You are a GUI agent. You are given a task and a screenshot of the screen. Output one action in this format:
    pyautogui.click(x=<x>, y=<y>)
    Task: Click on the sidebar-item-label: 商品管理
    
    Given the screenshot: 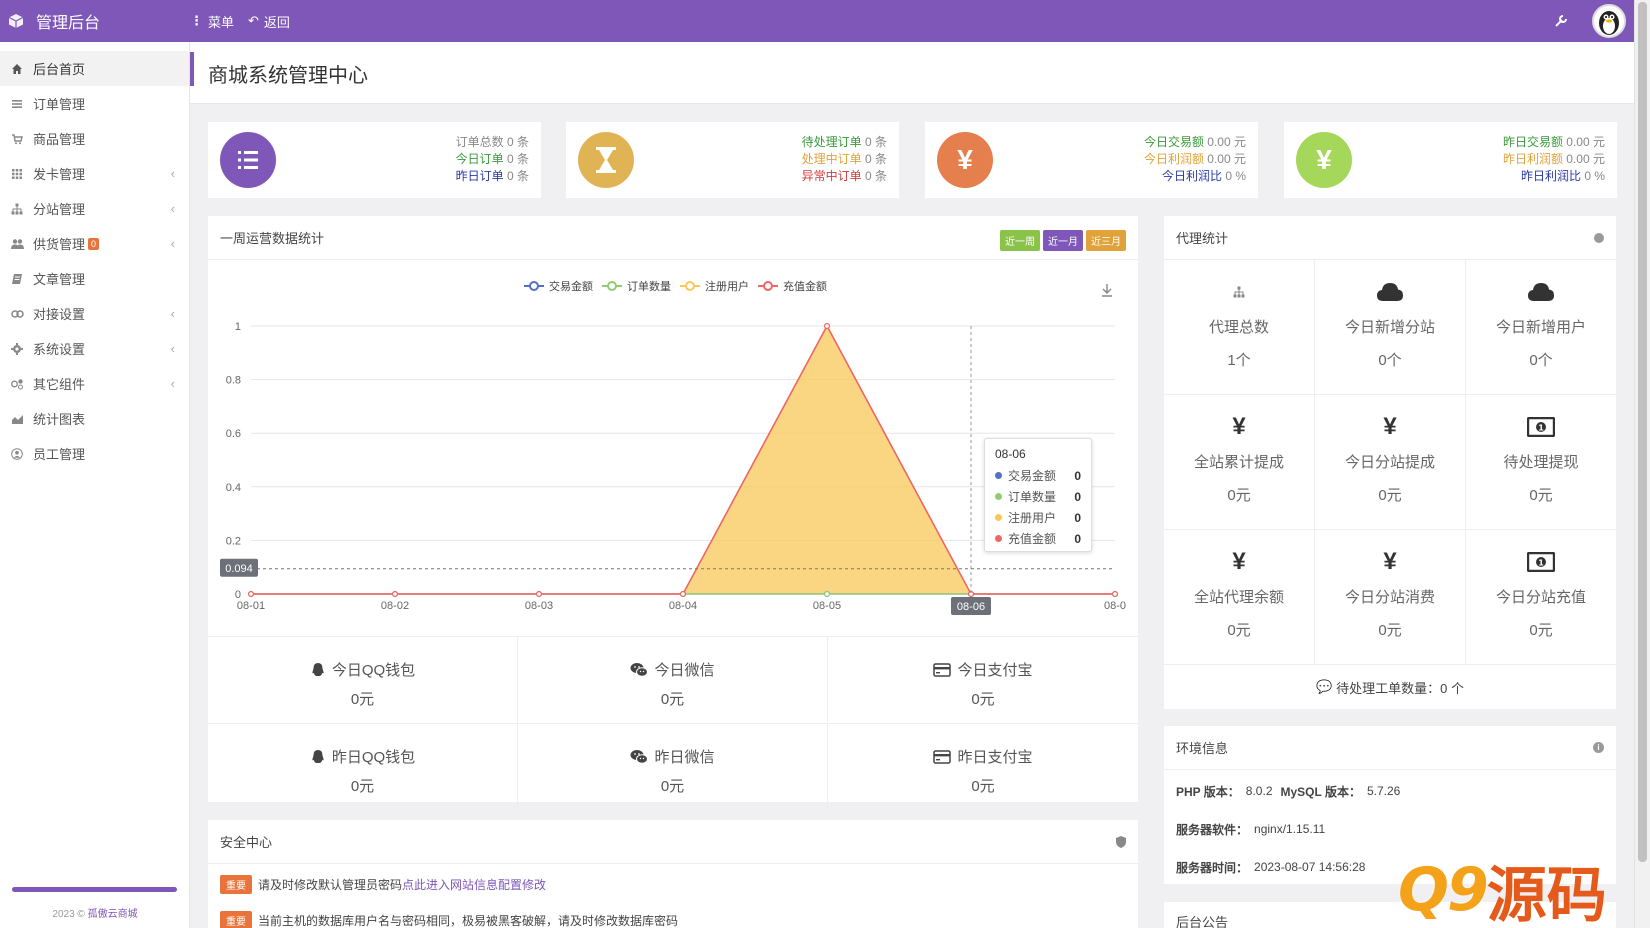 What is the action you would take?
    pyautogui.click(x=59, y=139)
    